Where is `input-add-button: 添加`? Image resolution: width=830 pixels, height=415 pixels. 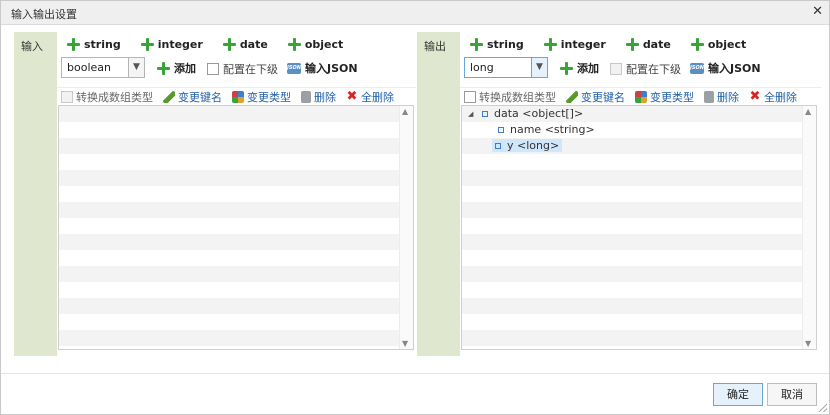
input-add-button: 添加 is located at coordinates (176, 68).